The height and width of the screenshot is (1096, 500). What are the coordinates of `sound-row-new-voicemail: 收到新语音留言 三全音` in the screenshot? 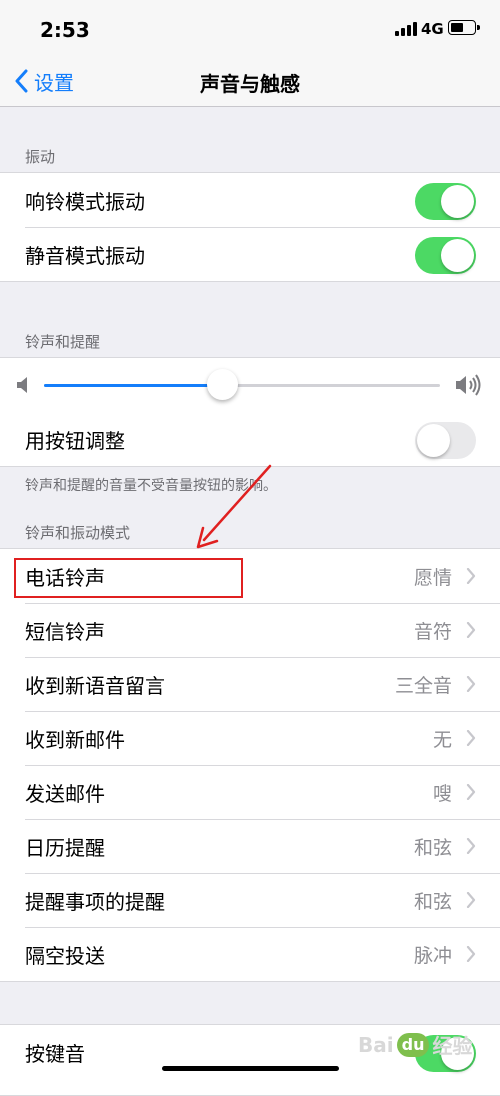 It's located at (250, 684).